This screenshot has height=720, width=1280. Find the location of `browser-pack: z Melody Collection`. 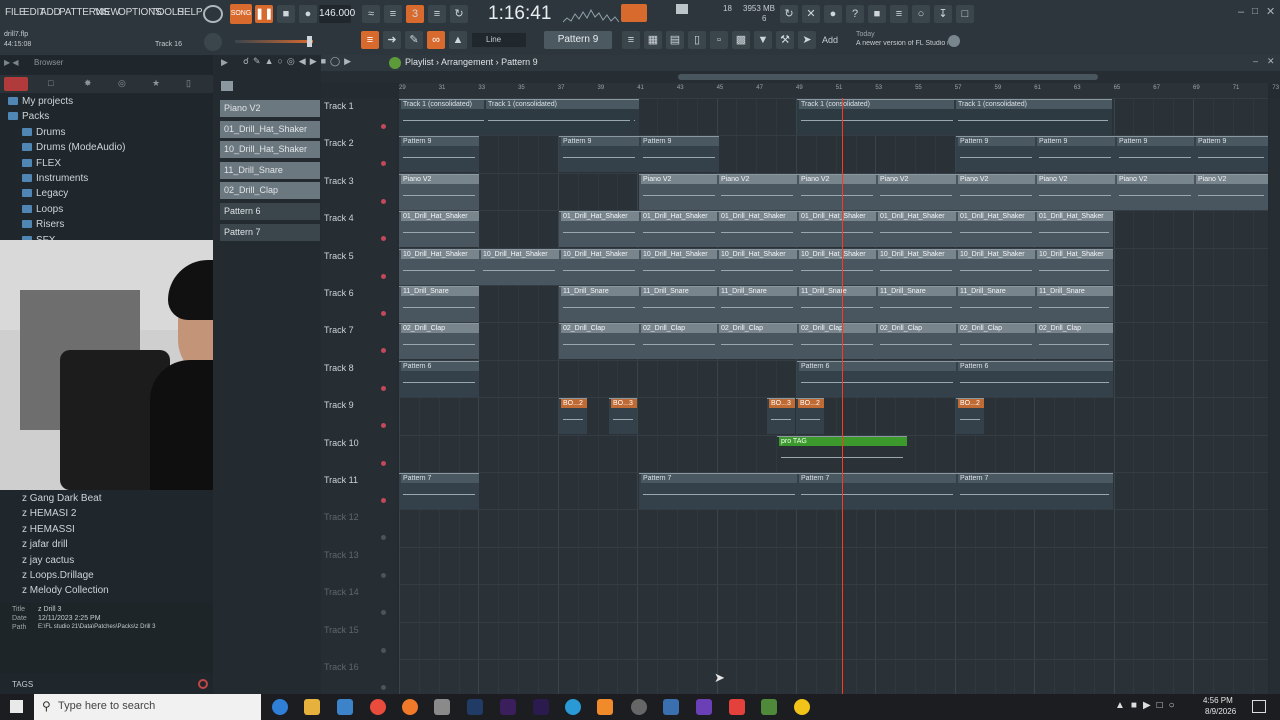

browser-pack: z Melody Collection is located at coordinates (65, 592).